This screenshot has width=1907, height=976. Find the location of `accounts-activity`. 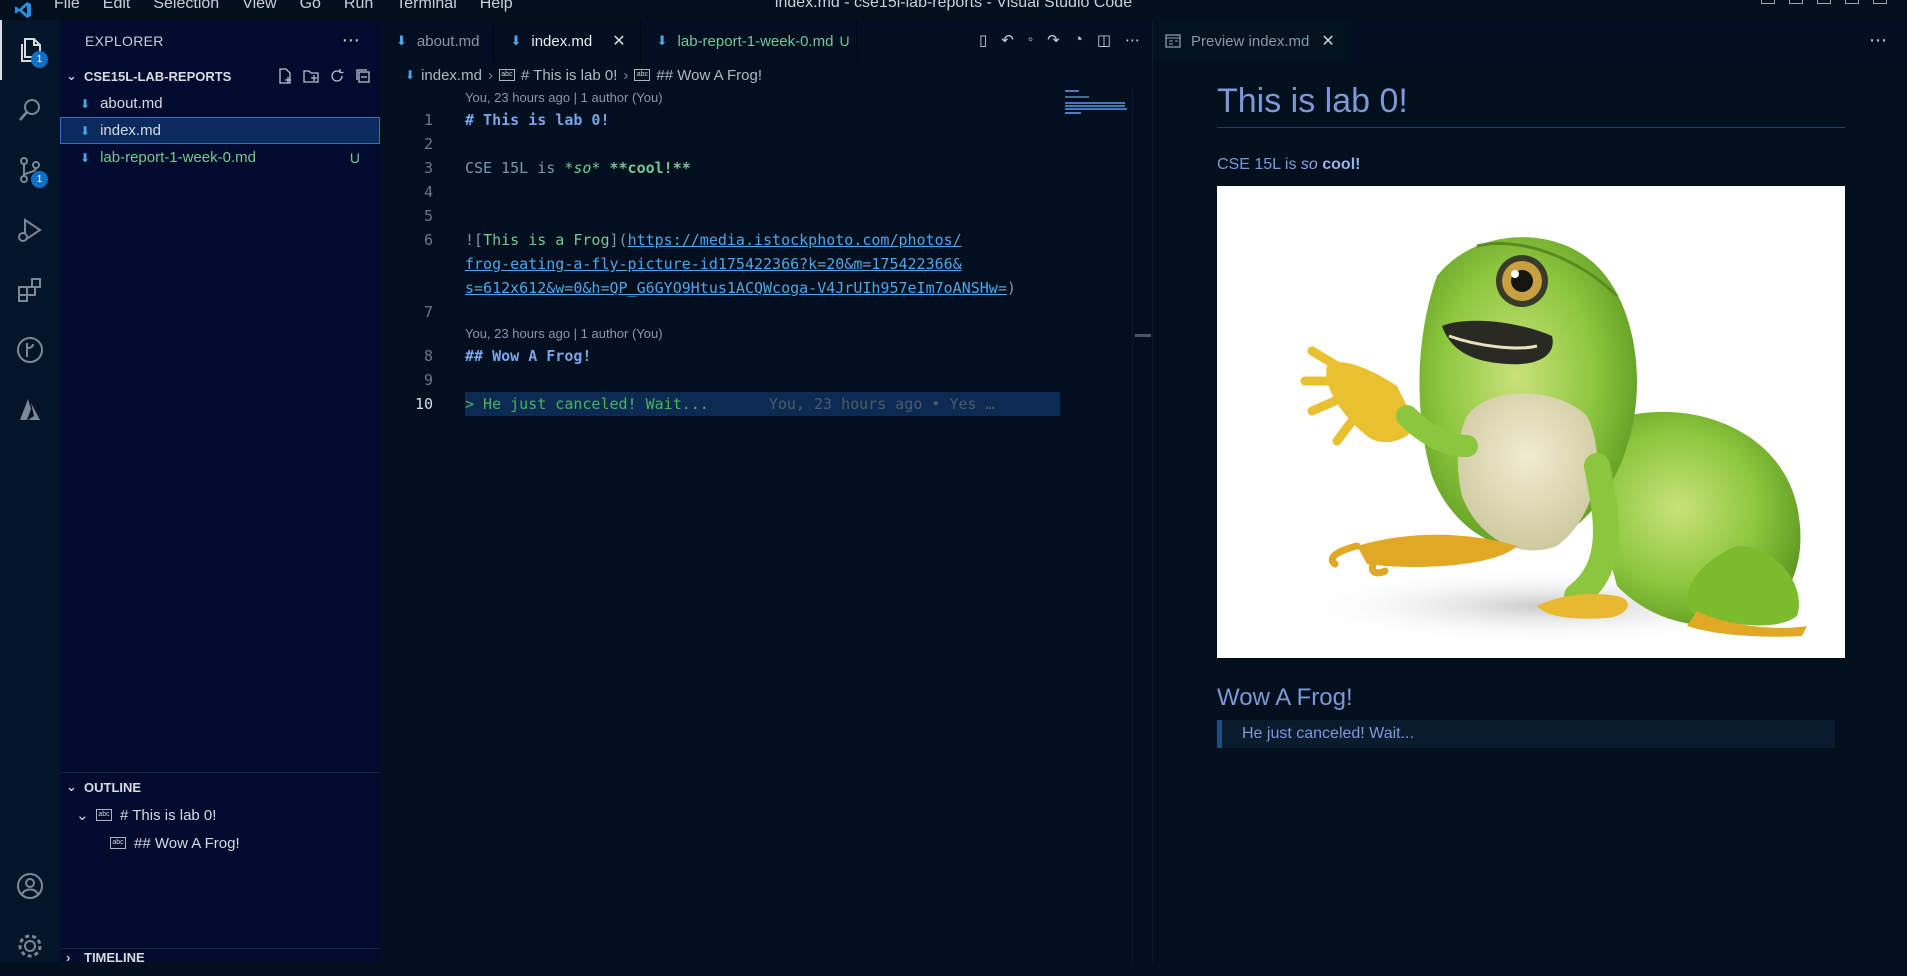

accounts-activity is located at coordinates (30, 886).